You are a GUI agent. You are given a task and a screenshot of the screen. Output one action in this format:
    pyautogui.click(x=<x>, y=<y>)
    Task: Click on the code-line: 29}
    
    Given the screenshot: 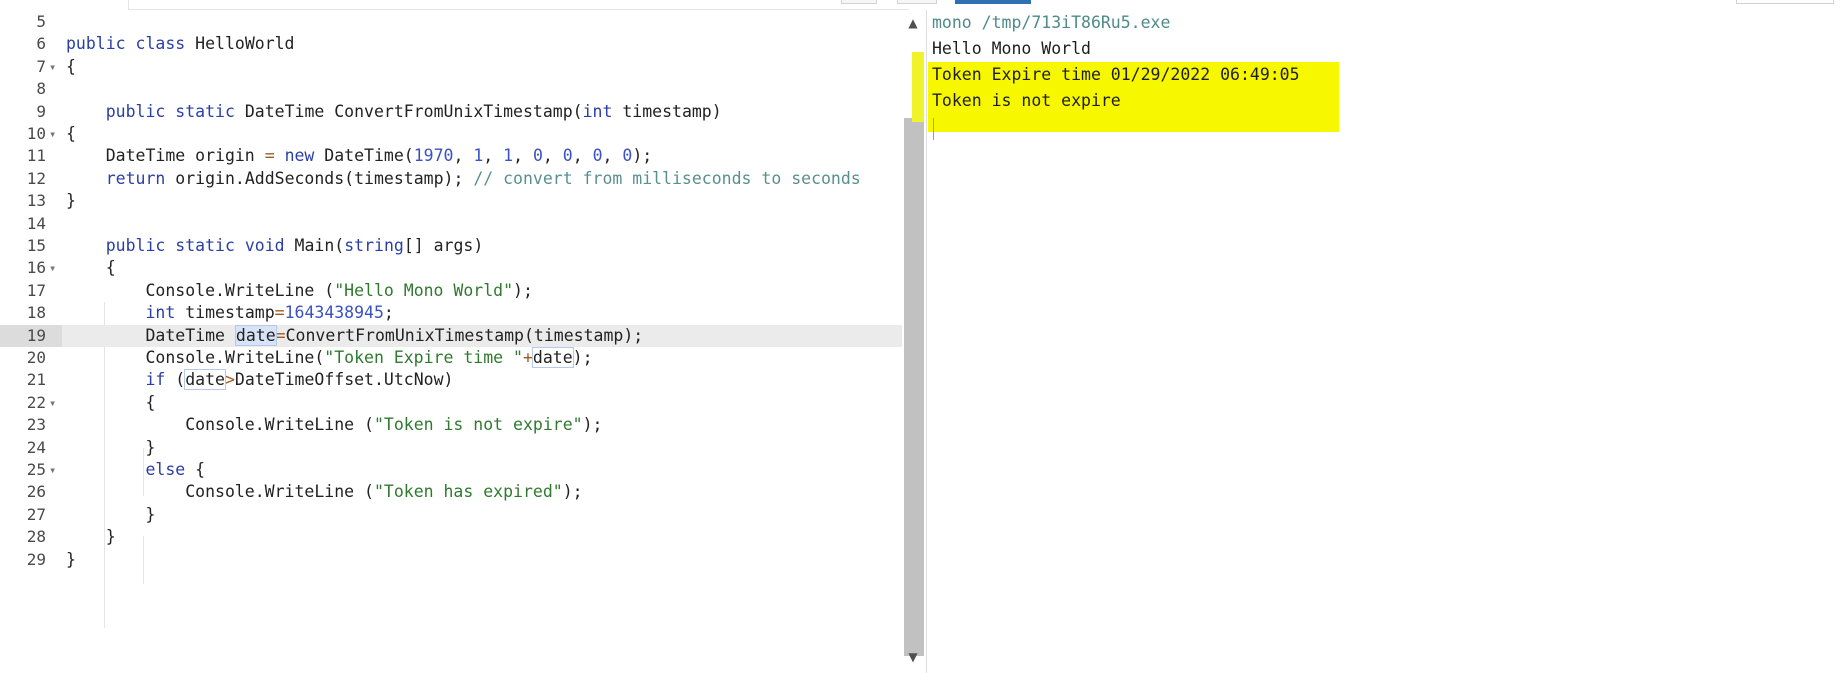 What is the action you would take?
    pyautogui.click(x=451, y=560)
    